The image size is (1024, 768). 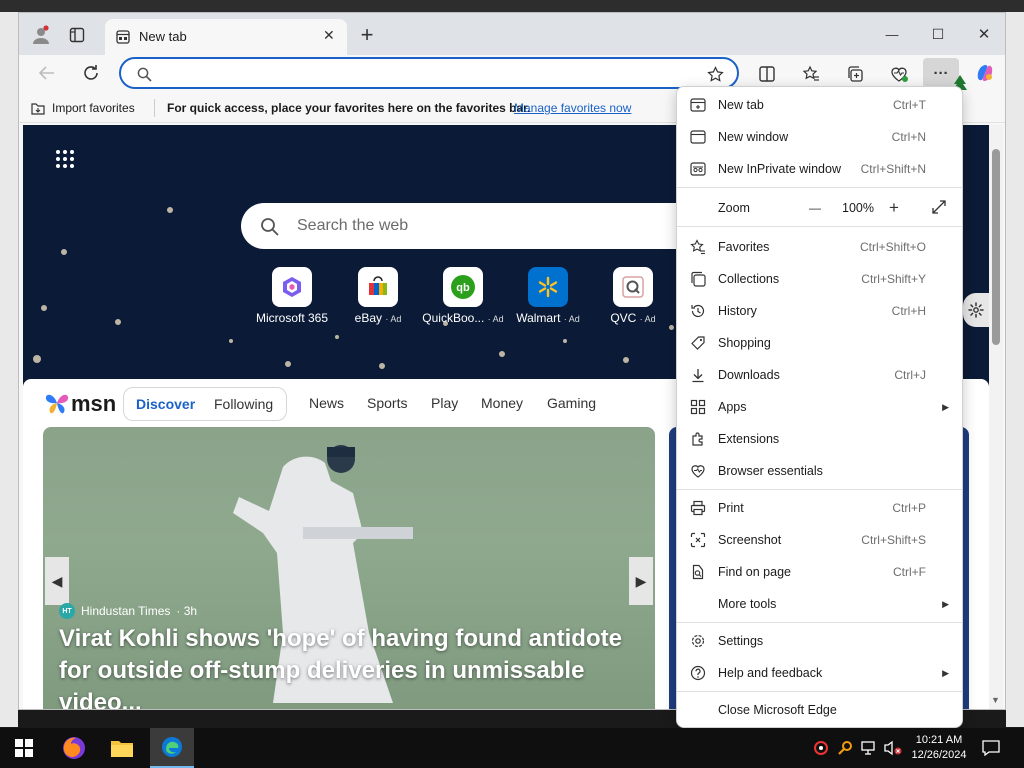 What do you see at coordinates (939, 740) in the screenshot?
I see `clock-time: 10:21 AM` at bounding box center [939, 740].